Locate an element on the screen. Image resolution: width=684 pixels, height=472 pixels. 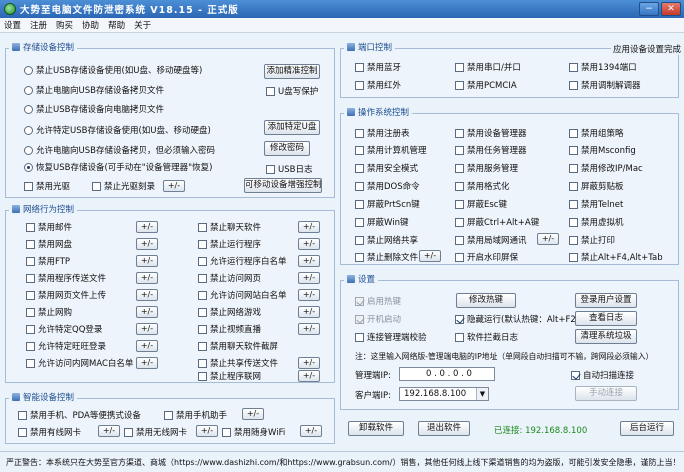
login-user-settings-button: 登录用户设置 is located at coordinates (606, 300).